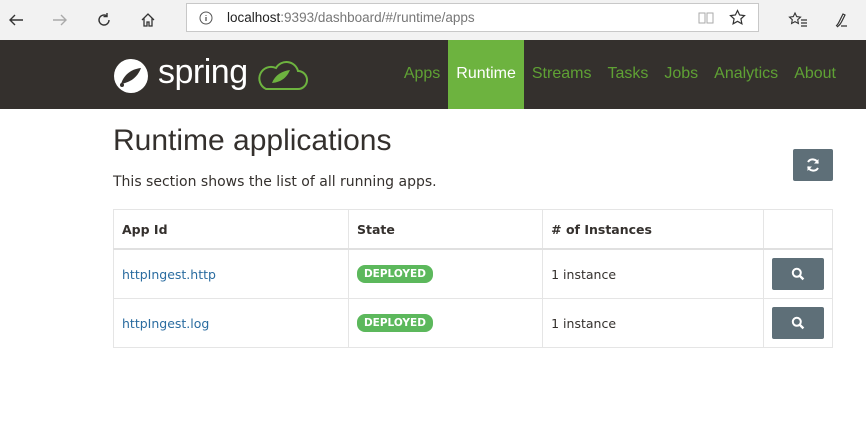  I want to click on logo-wordmark: spring, so click(203, 72).